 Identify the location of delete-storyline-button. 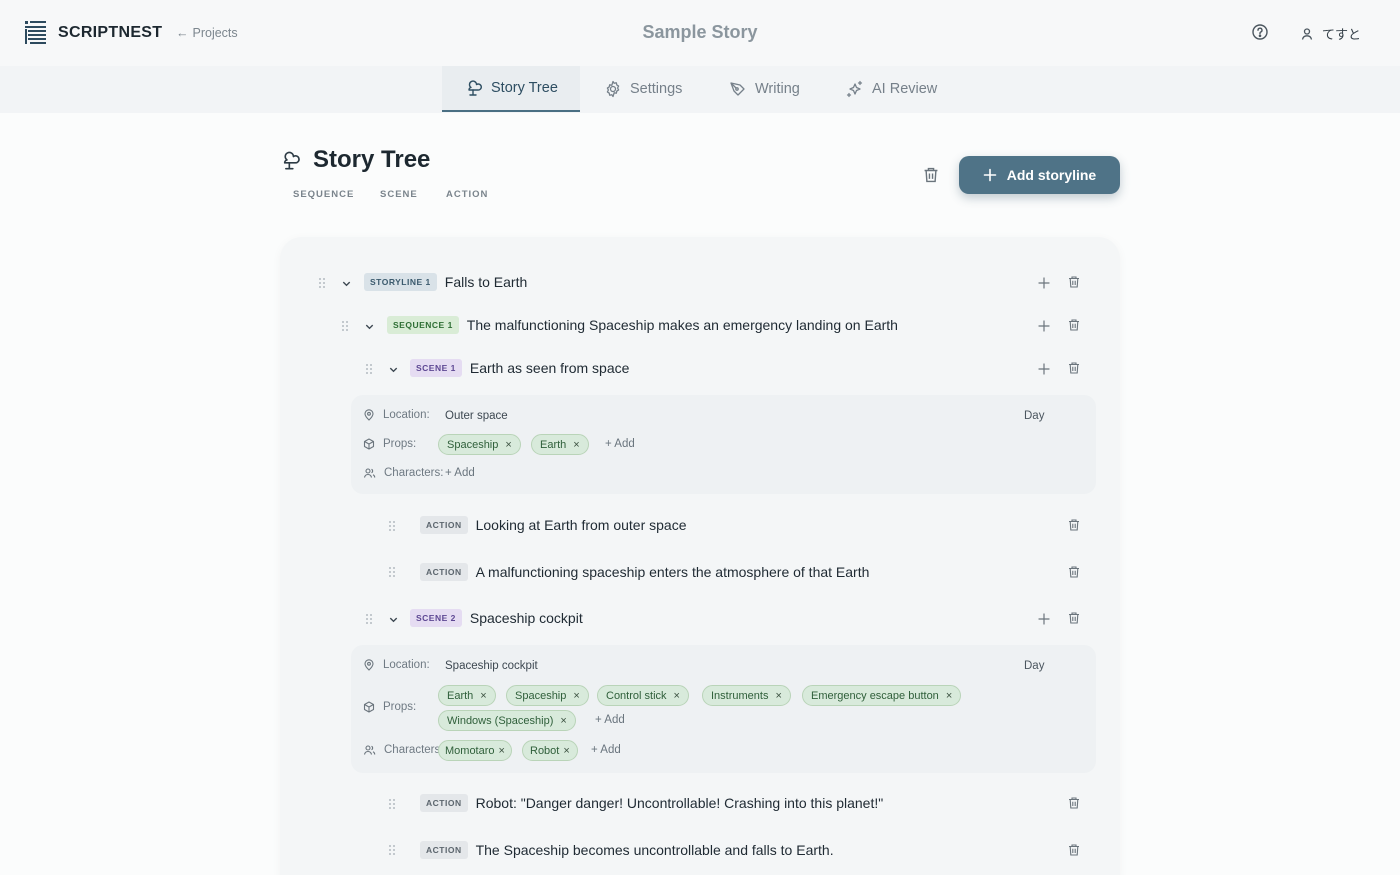
(1074, 282).